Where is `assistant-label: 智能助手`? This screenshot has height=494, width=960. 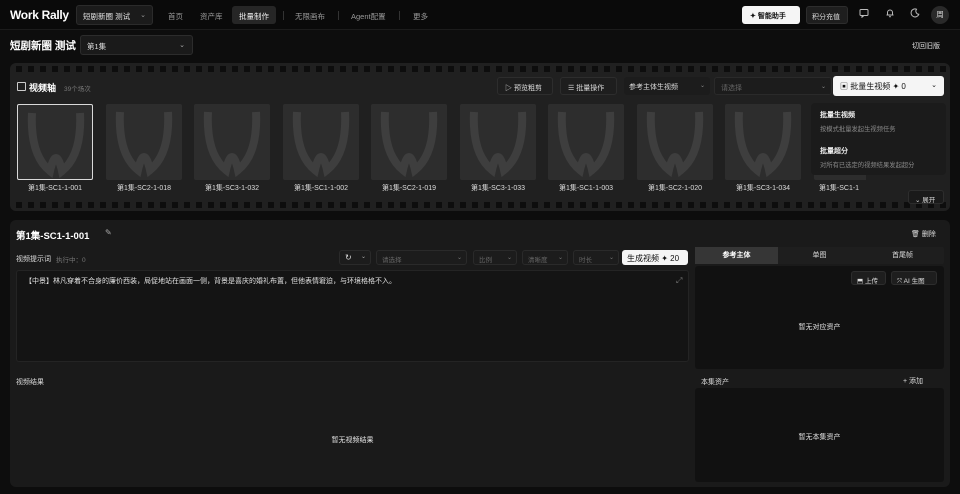
assistant-label: 智能助手 is located at coordinates (771, 16).